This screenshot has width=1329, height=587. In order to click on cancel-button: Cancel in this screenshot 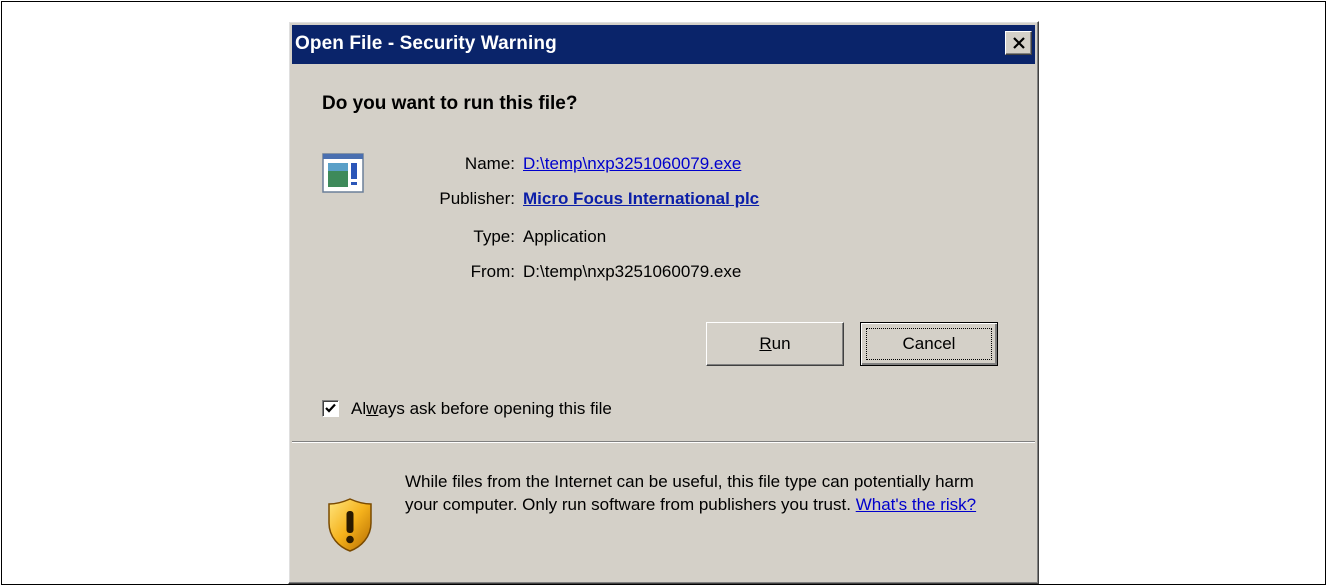, I will do `click(929, 344)`.